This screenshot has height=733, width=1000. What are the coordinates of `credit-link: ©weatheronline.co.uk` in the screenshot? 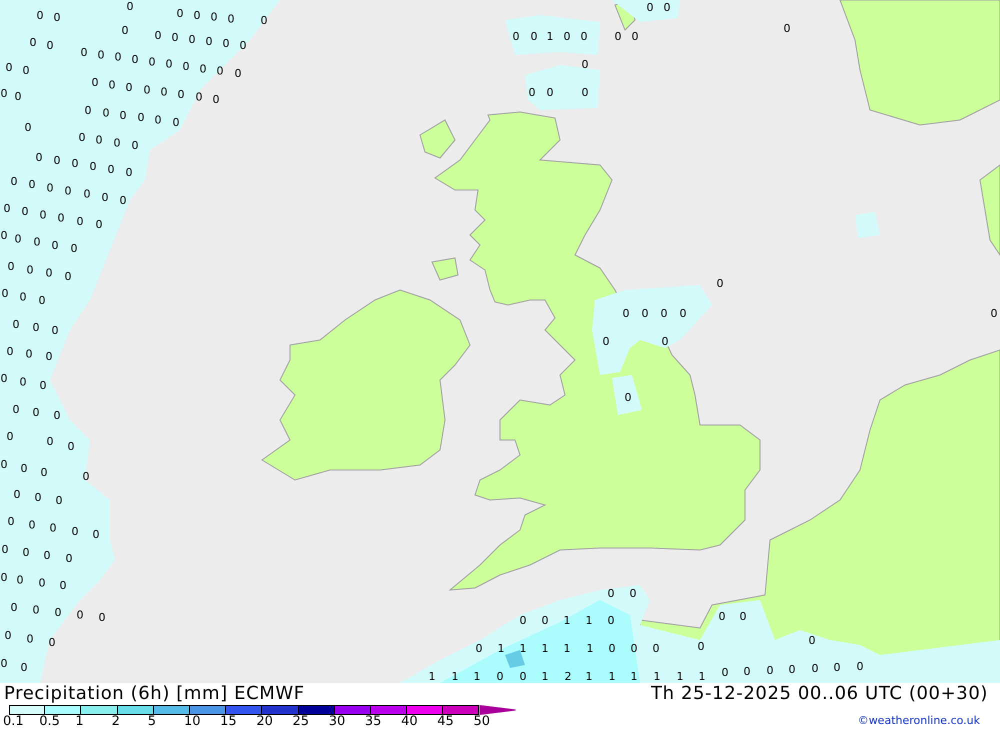 It's located at (919, 721).